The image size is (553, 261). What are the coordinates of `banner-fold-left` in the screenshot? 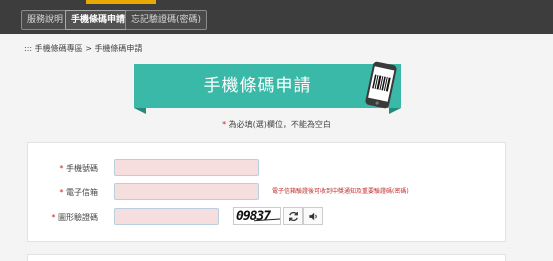 It's located at (140, 111).